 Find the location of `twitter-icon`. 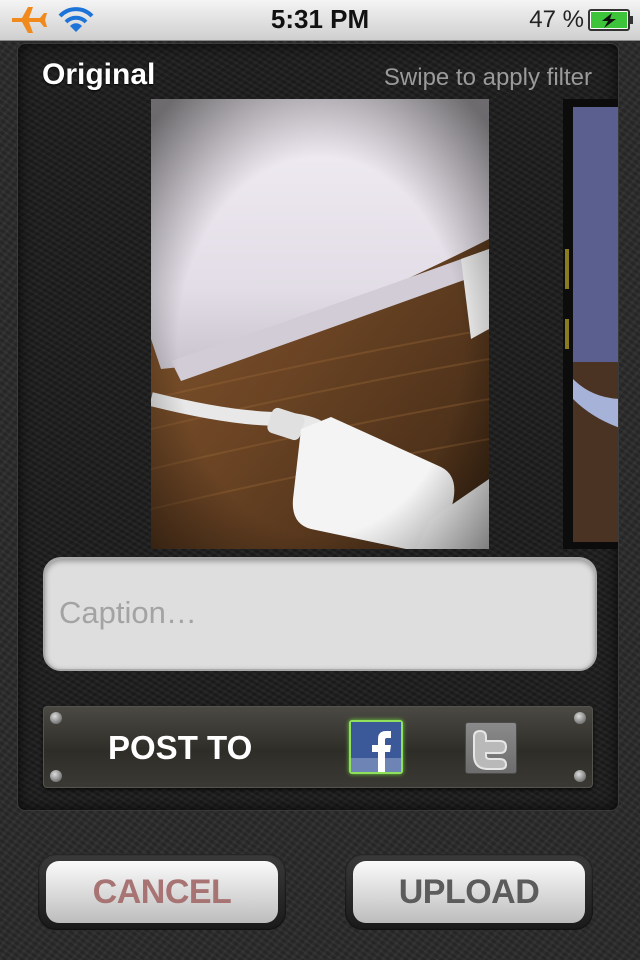

twitter-icon is located at coordinates (490, 749).